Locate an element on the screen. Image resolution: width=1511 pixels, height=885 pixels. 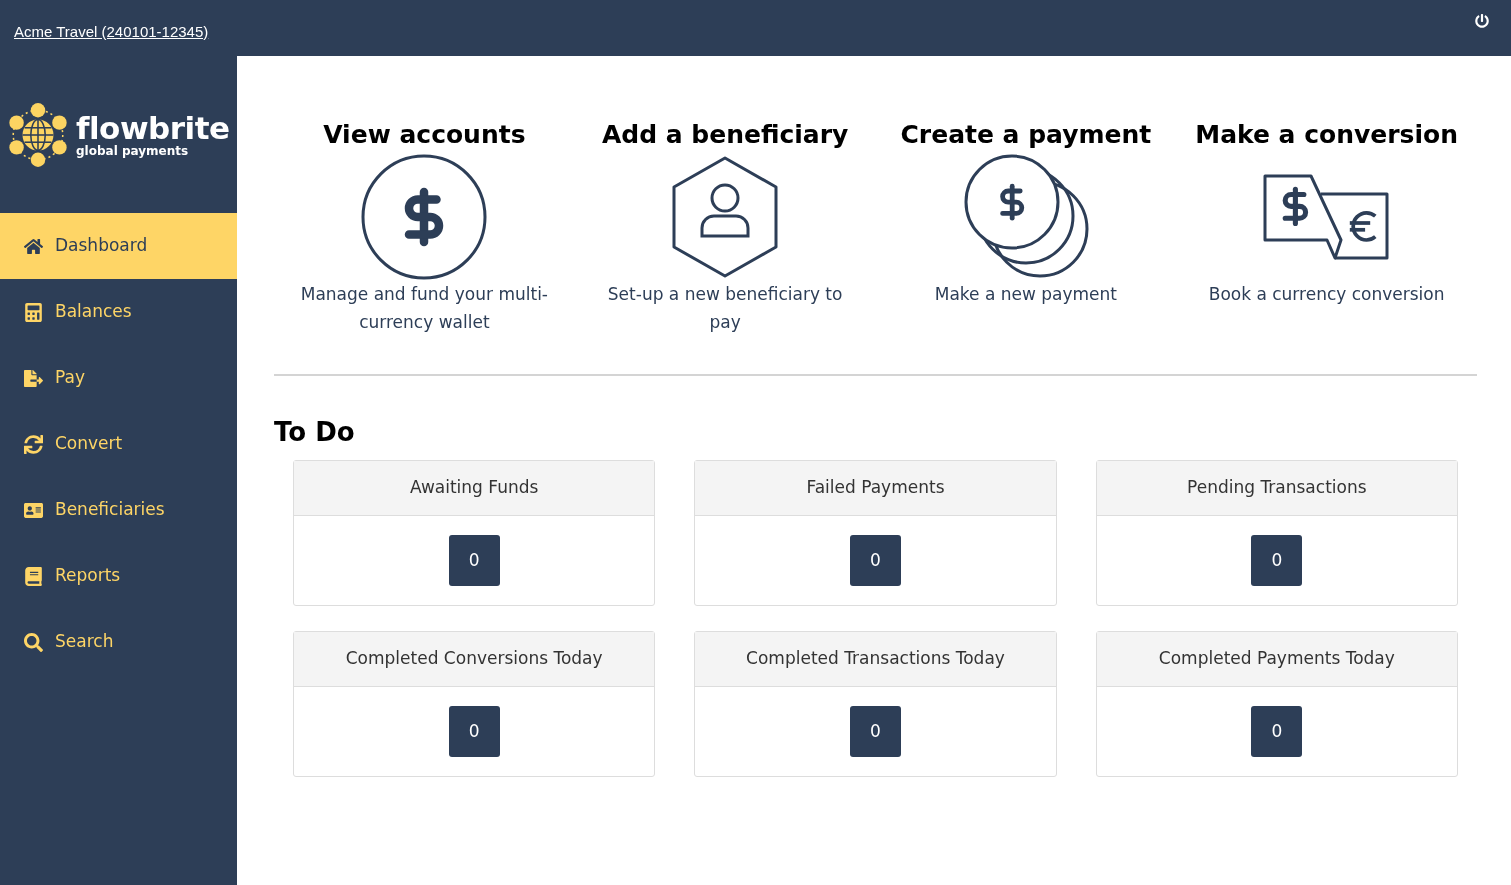
card-title: Completed Transactions Today is located at coordinates (875, 659).